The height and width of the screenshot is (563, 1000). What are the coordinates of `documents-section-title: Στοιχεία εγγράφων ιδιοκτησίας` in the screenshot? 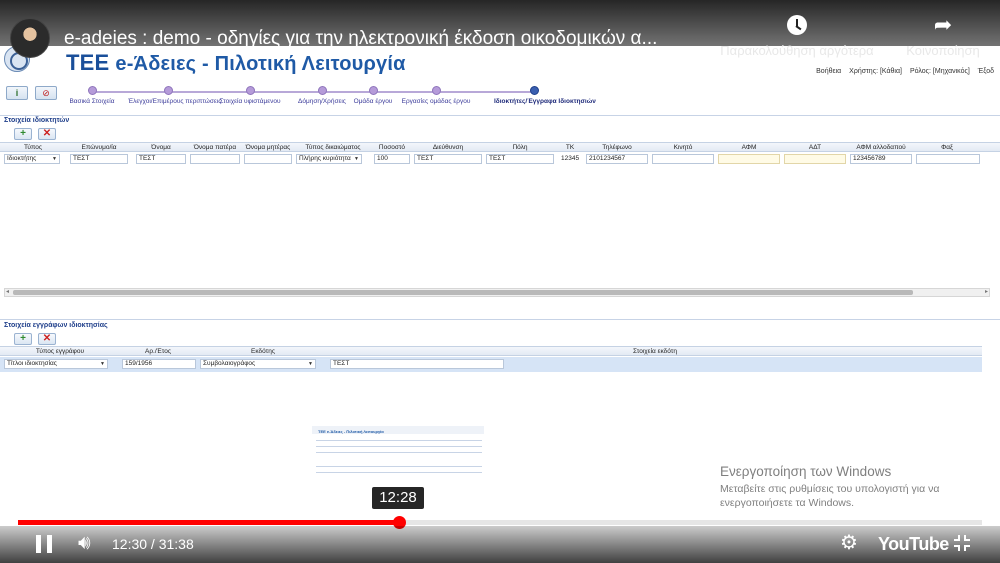 It's located at (56, 325).